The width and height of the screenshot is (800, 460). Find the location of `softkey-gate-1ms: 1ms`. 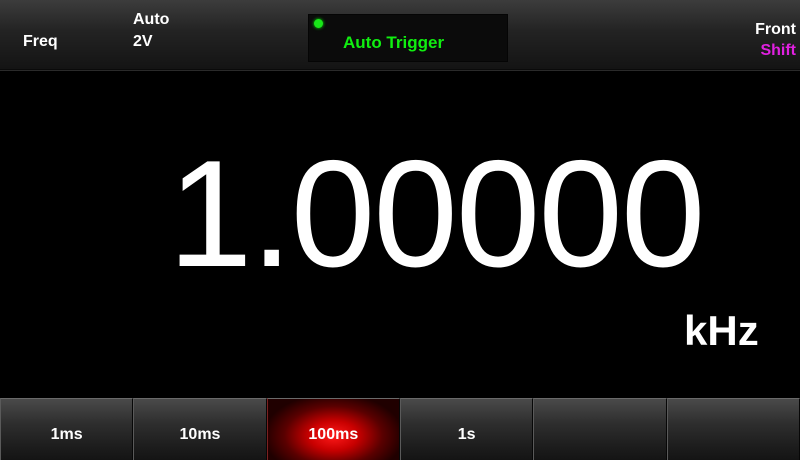

softkey-gate-1ms: 1ms is located at coordinates (67, 429).